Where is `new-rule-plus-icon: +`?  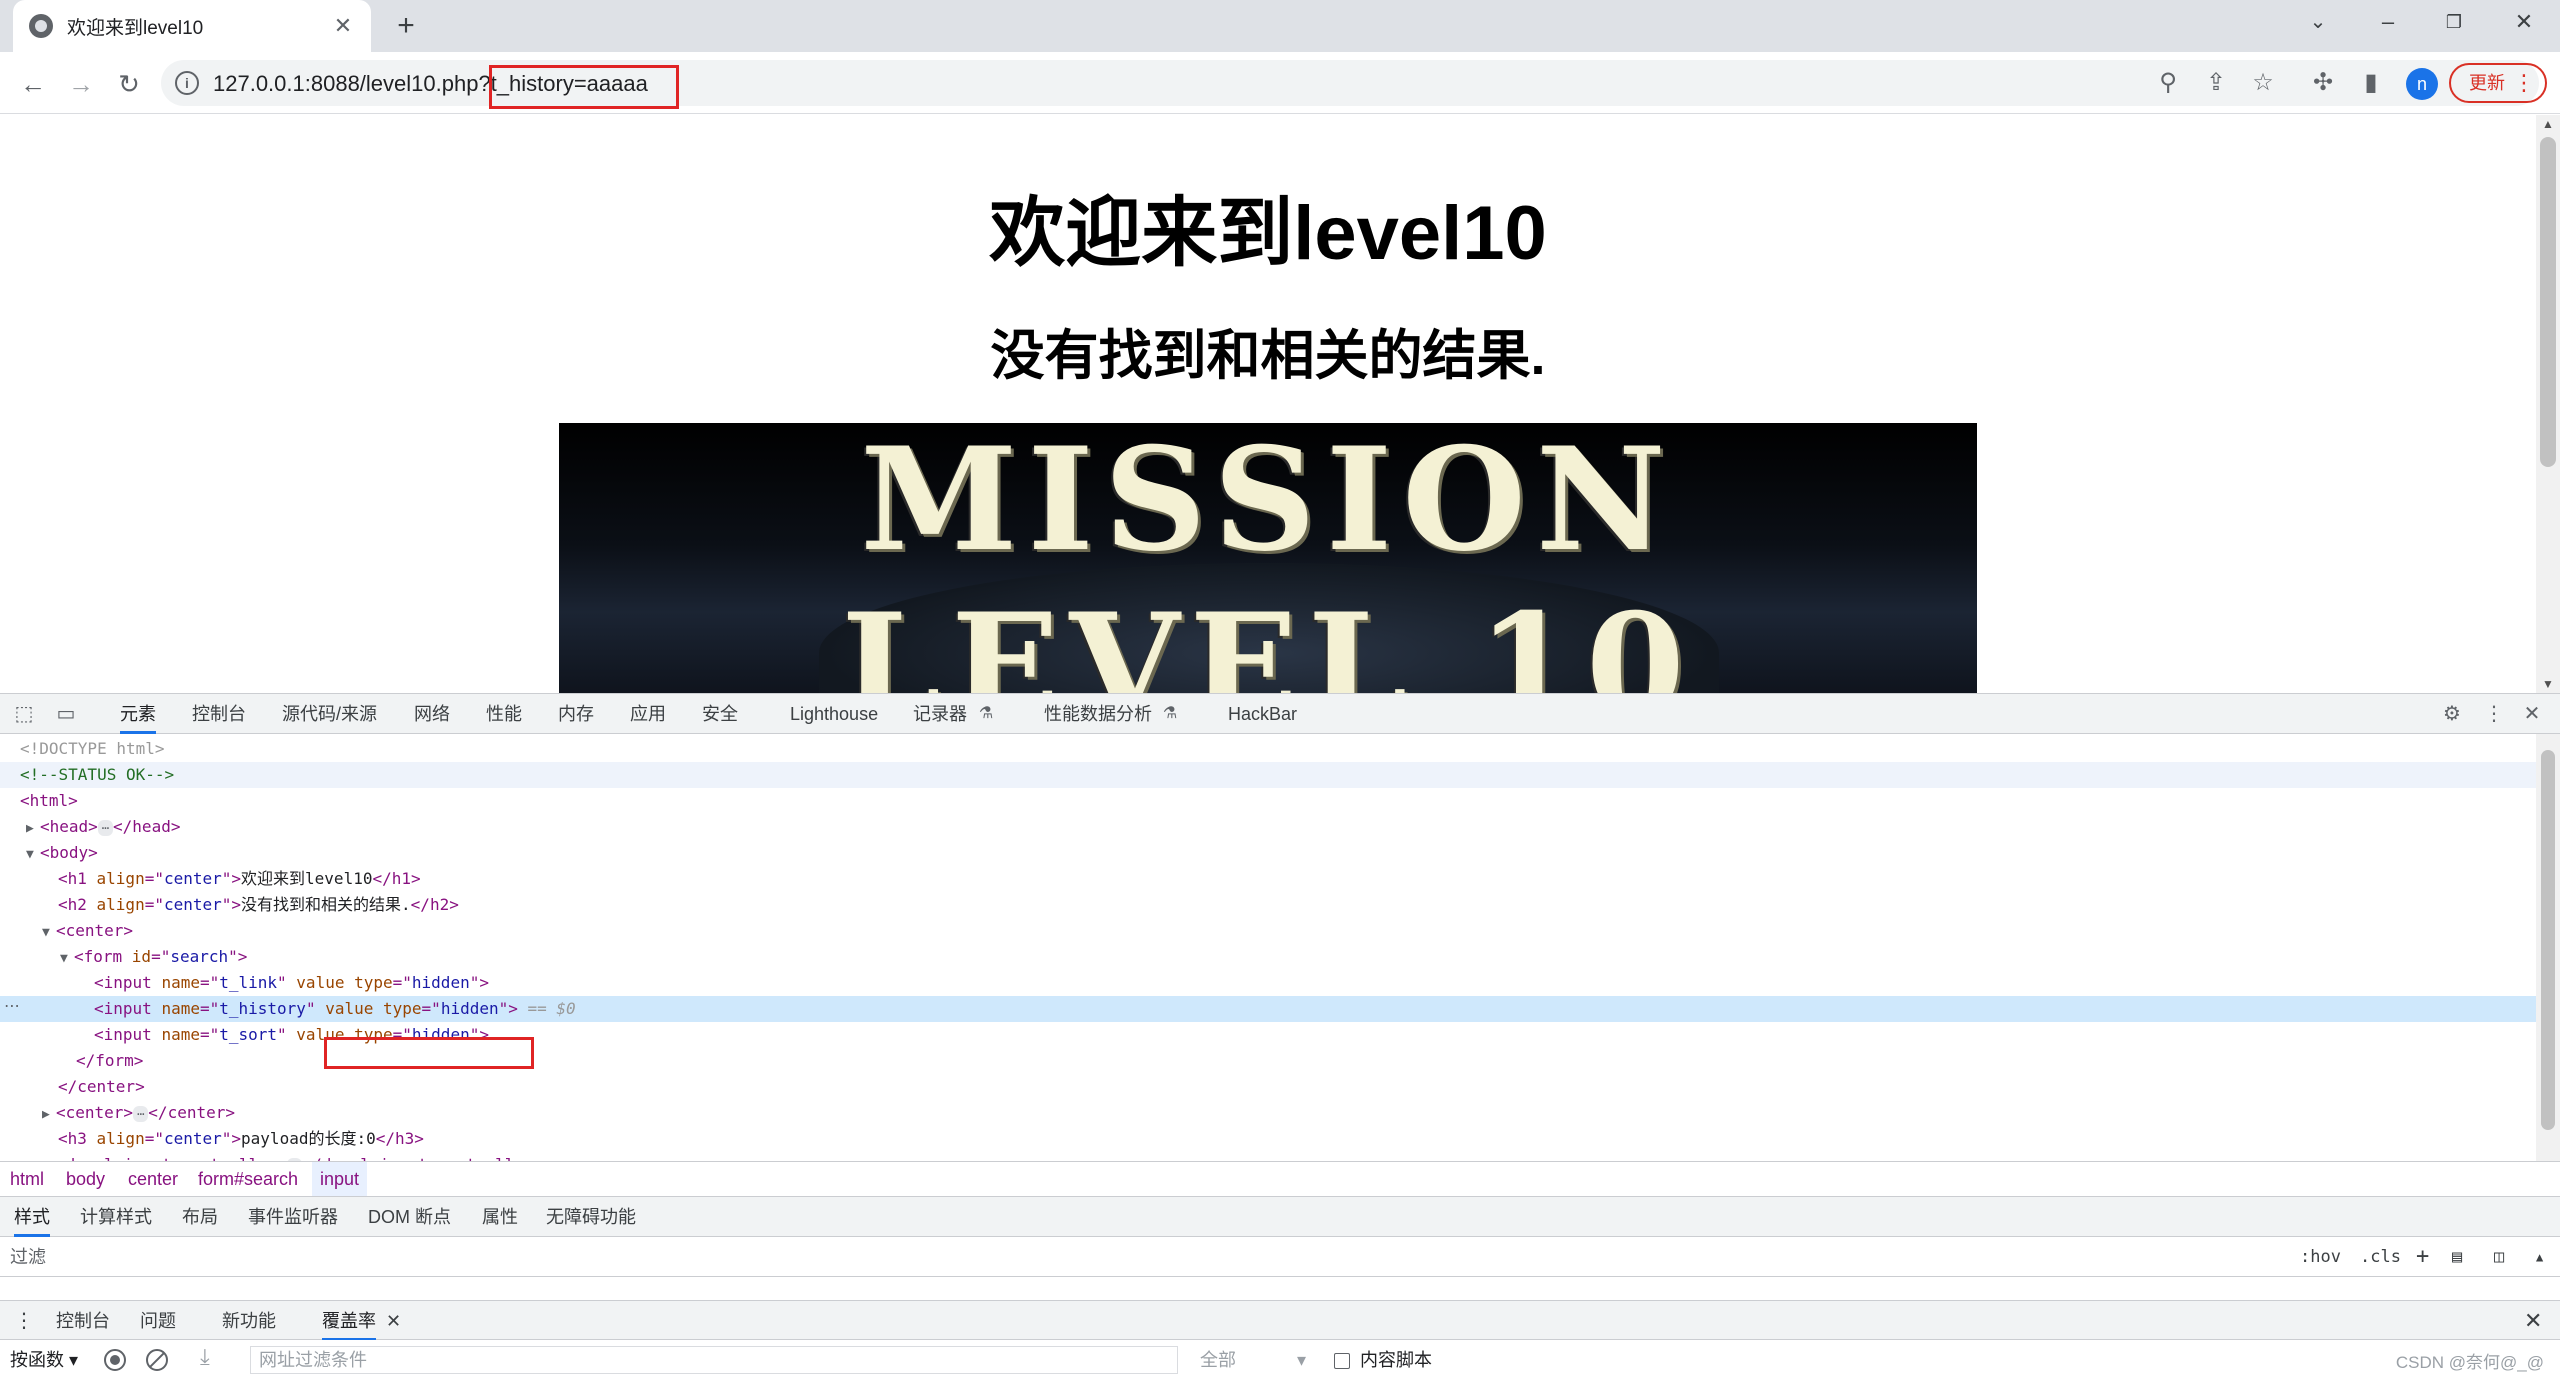
new-rule-plus-icon: + is located at coordinates (2422, 1257).